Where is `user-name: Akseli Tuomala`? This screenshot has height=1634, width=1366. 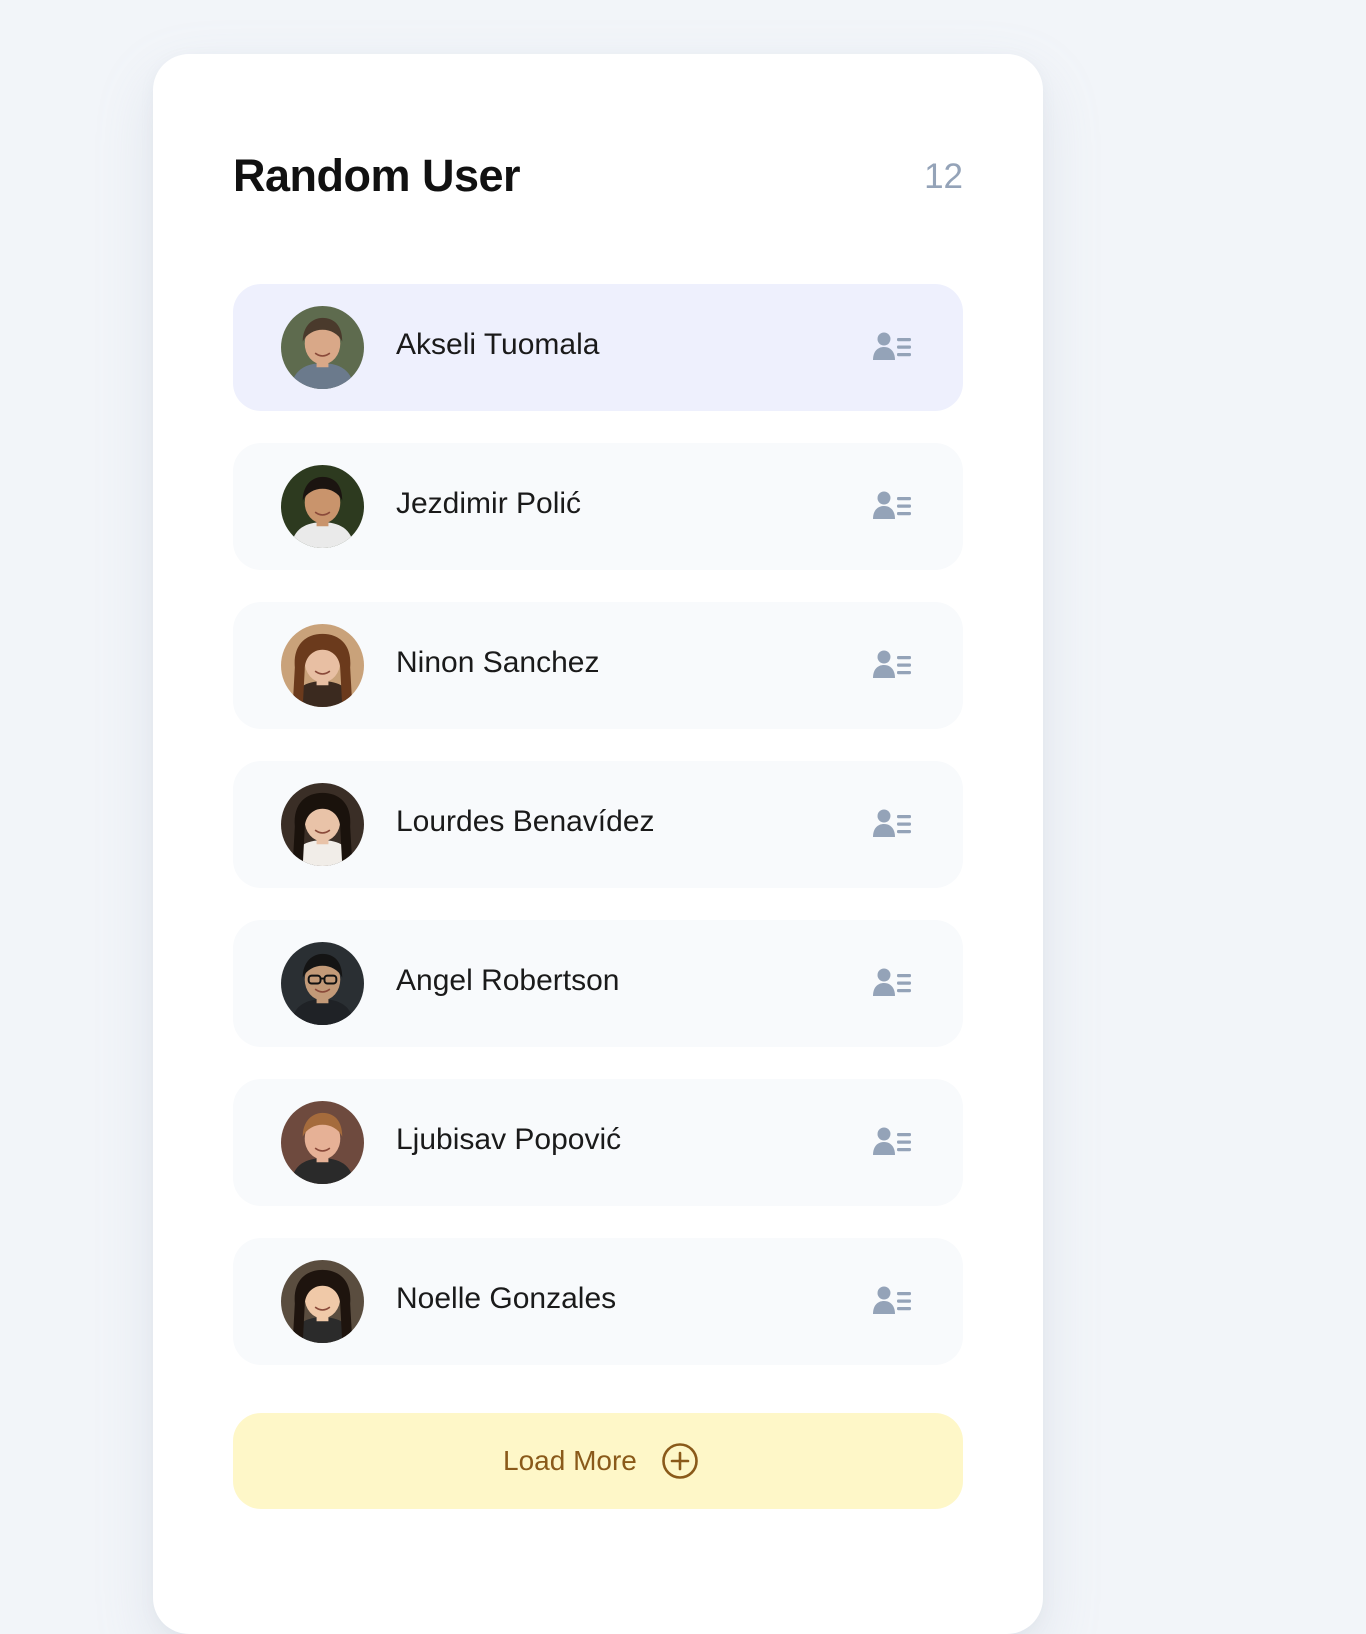 user-name: Akseli Tuomala is located at coordinates (498, 344).